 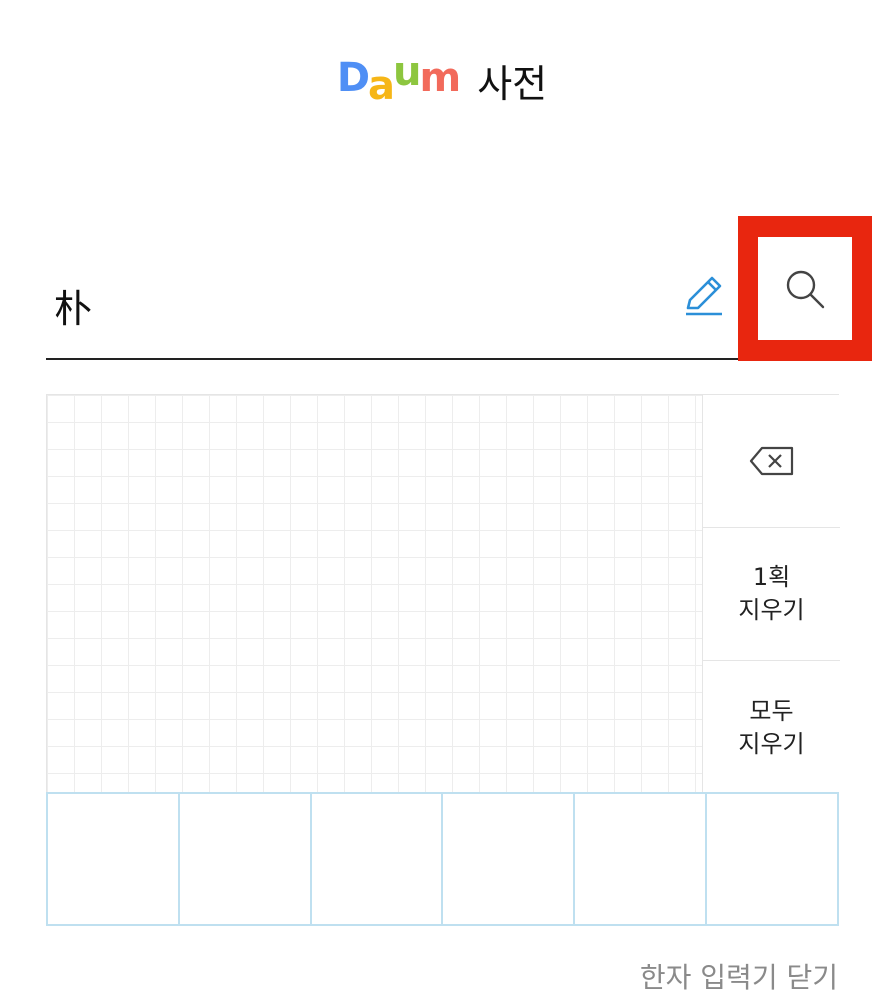 I want to click on candidate-list, so click(x=442, y=859).